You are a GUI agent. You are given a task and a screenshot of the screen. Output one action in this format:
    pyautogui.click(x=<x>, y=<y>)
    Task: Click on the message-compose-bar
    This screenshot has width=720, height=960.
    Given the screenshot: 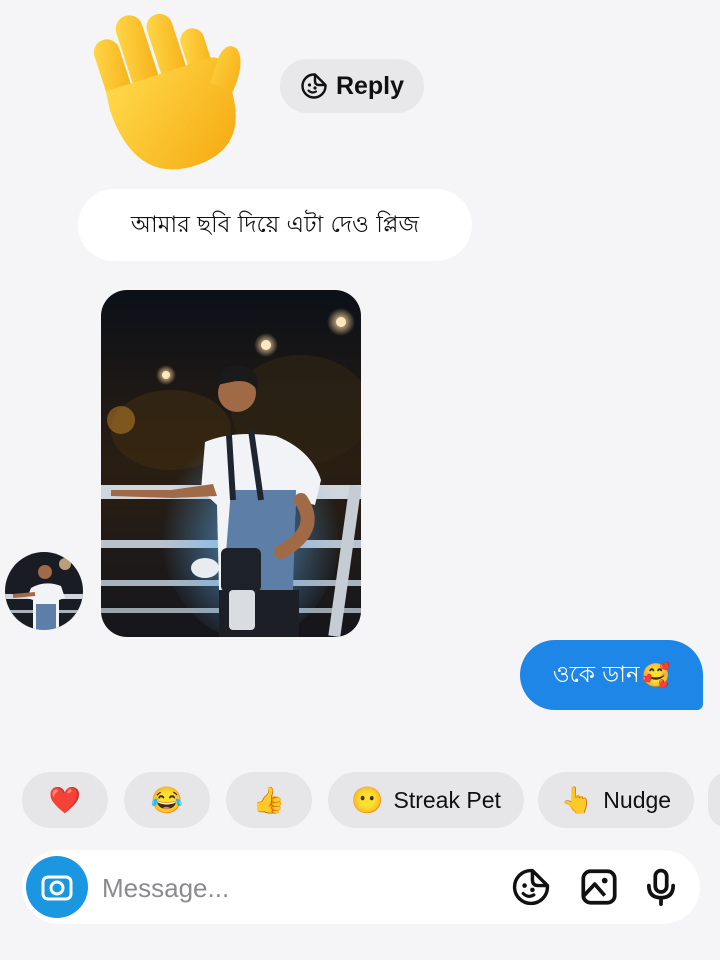 What is the action you would take?
    pyautogui.click(x=361, y=887)
    